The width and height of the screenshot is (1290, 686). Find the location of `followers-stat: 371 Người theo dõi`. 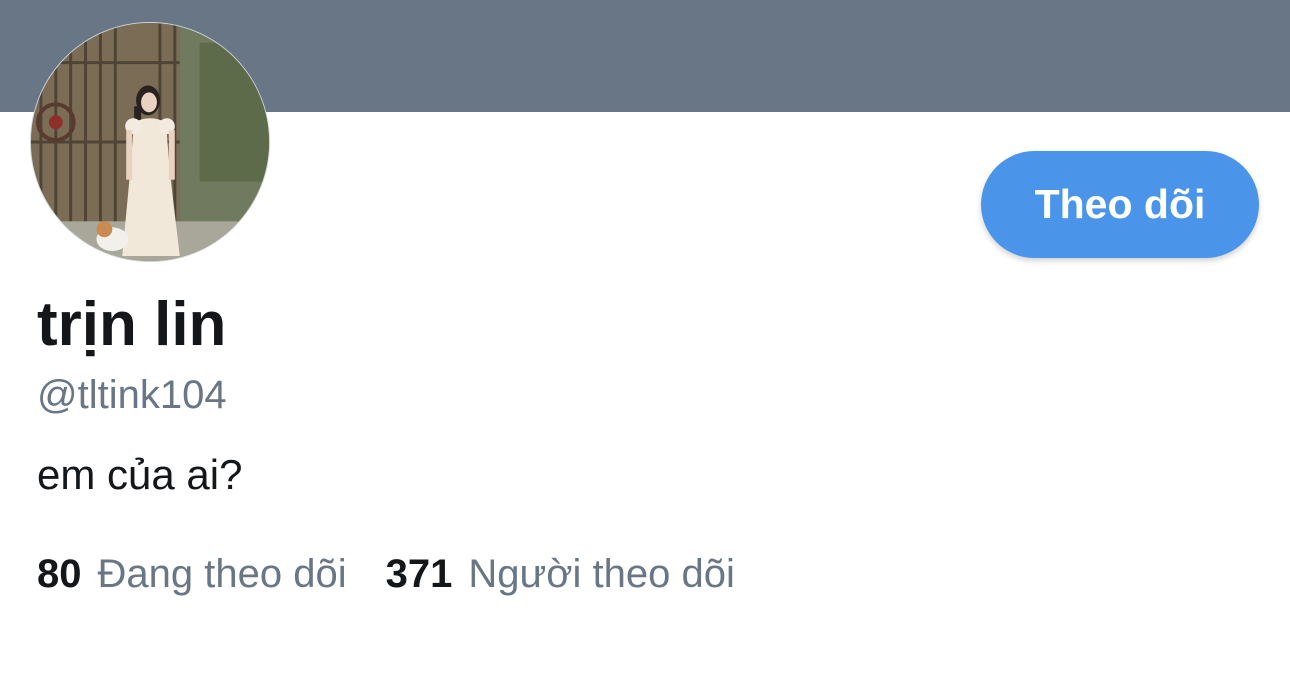

followers-stat: 371 Người theo dõi is located at coordinates (560, 574).